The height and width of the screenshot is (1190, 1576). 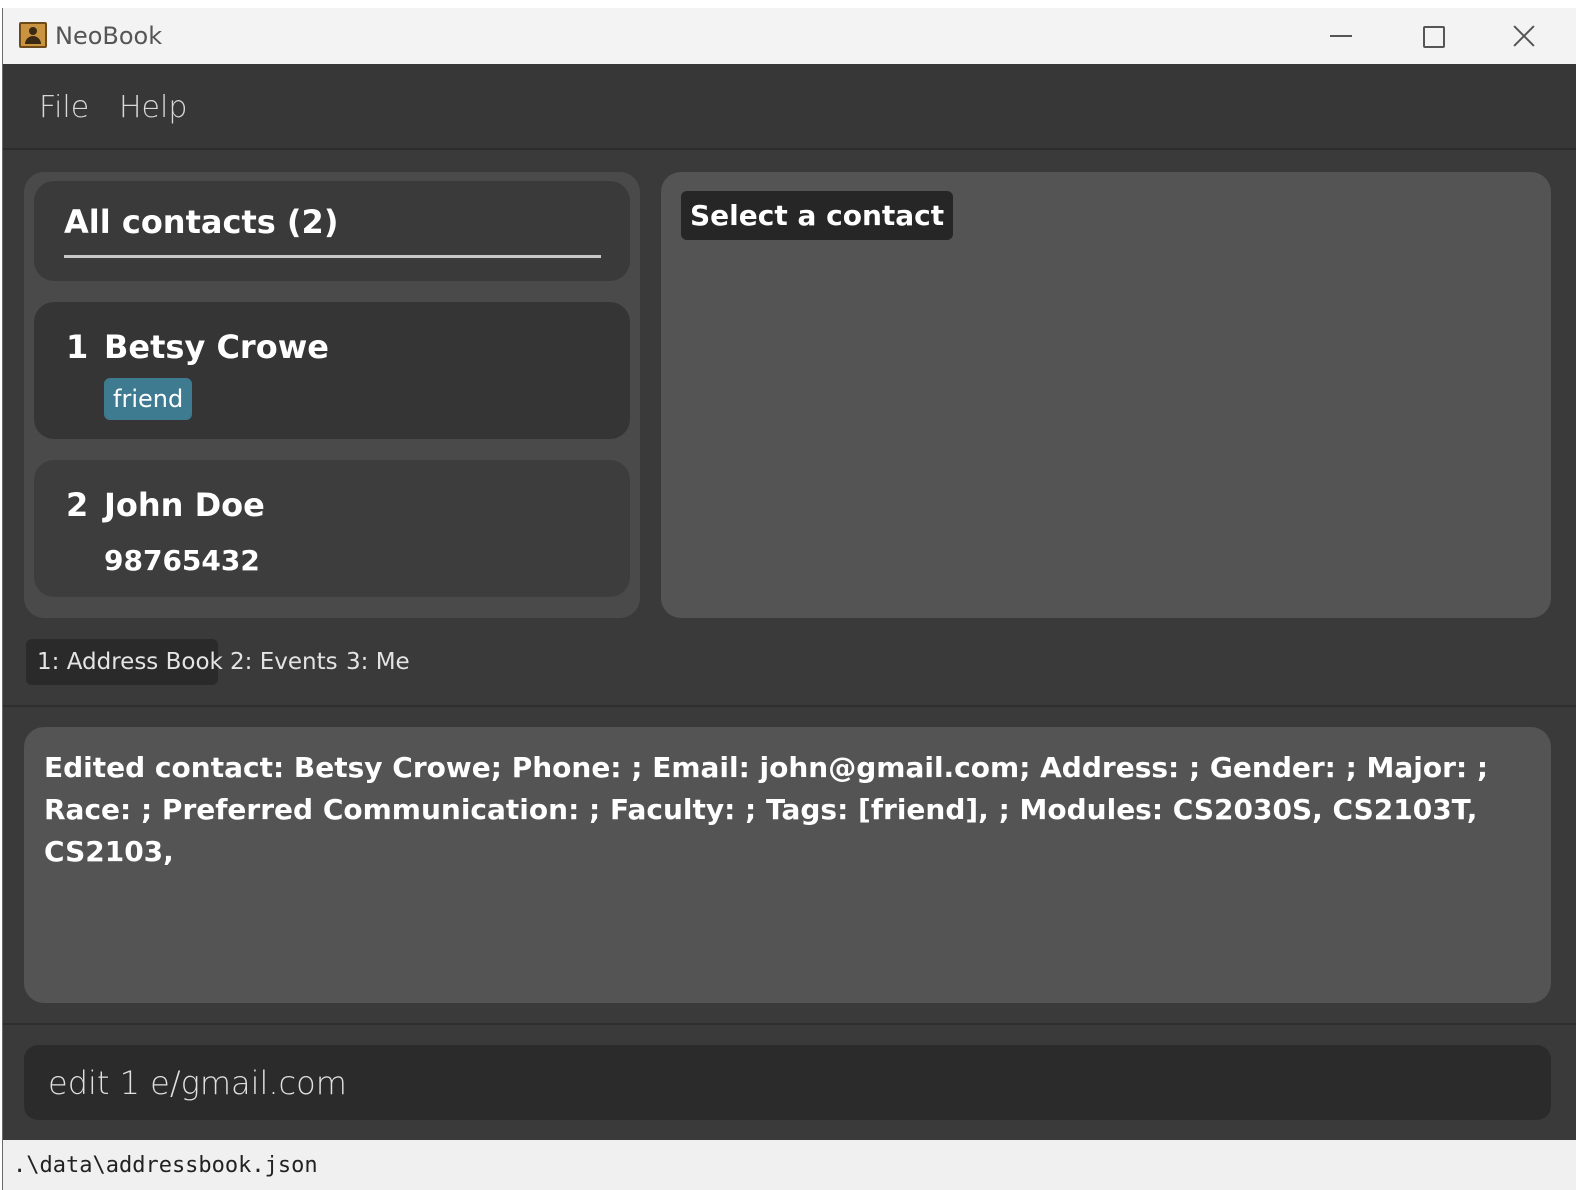 I want to click on tab-address-book: 1: Address Book, so click(x=124, y=662).